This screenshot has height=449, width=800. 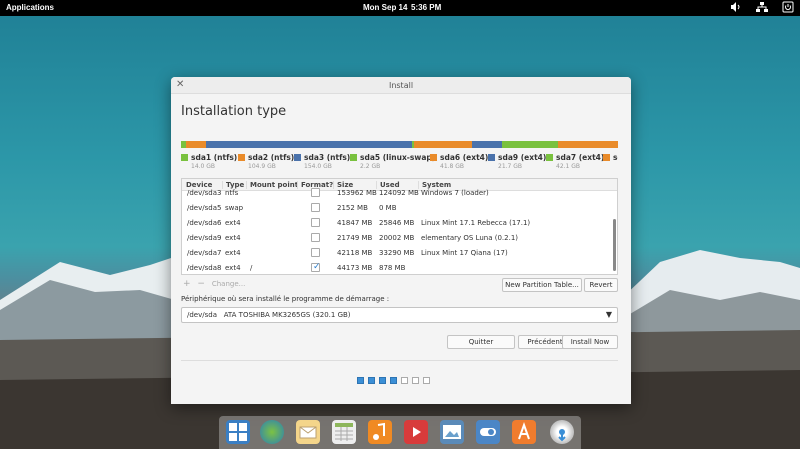 What do you see at coordinates (601, 285) in the screenshot?
I see `revert-button: Revert` at bounding box center [601, 285].